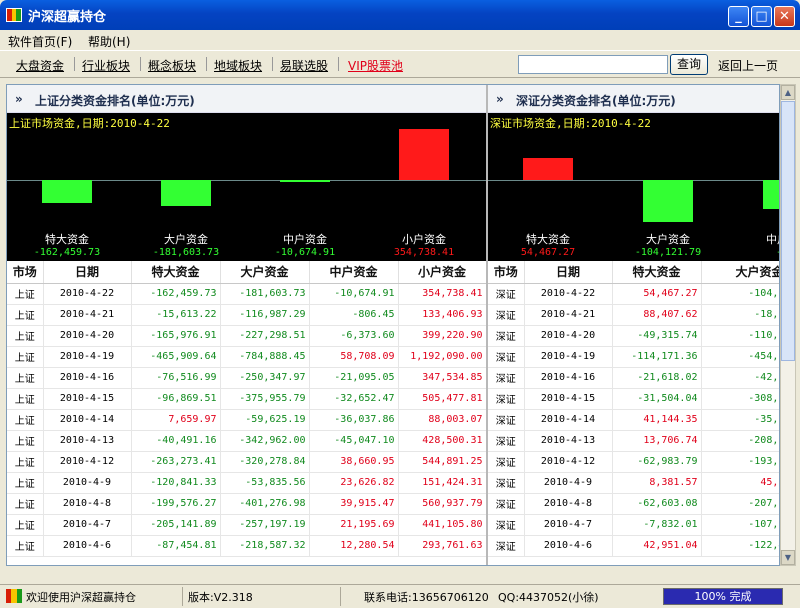 This screenshot has width=800, height=608. Describe the element at coordinates (788, 557) in the screenshot. I see `scroll-down-icon: ▼` at that location.